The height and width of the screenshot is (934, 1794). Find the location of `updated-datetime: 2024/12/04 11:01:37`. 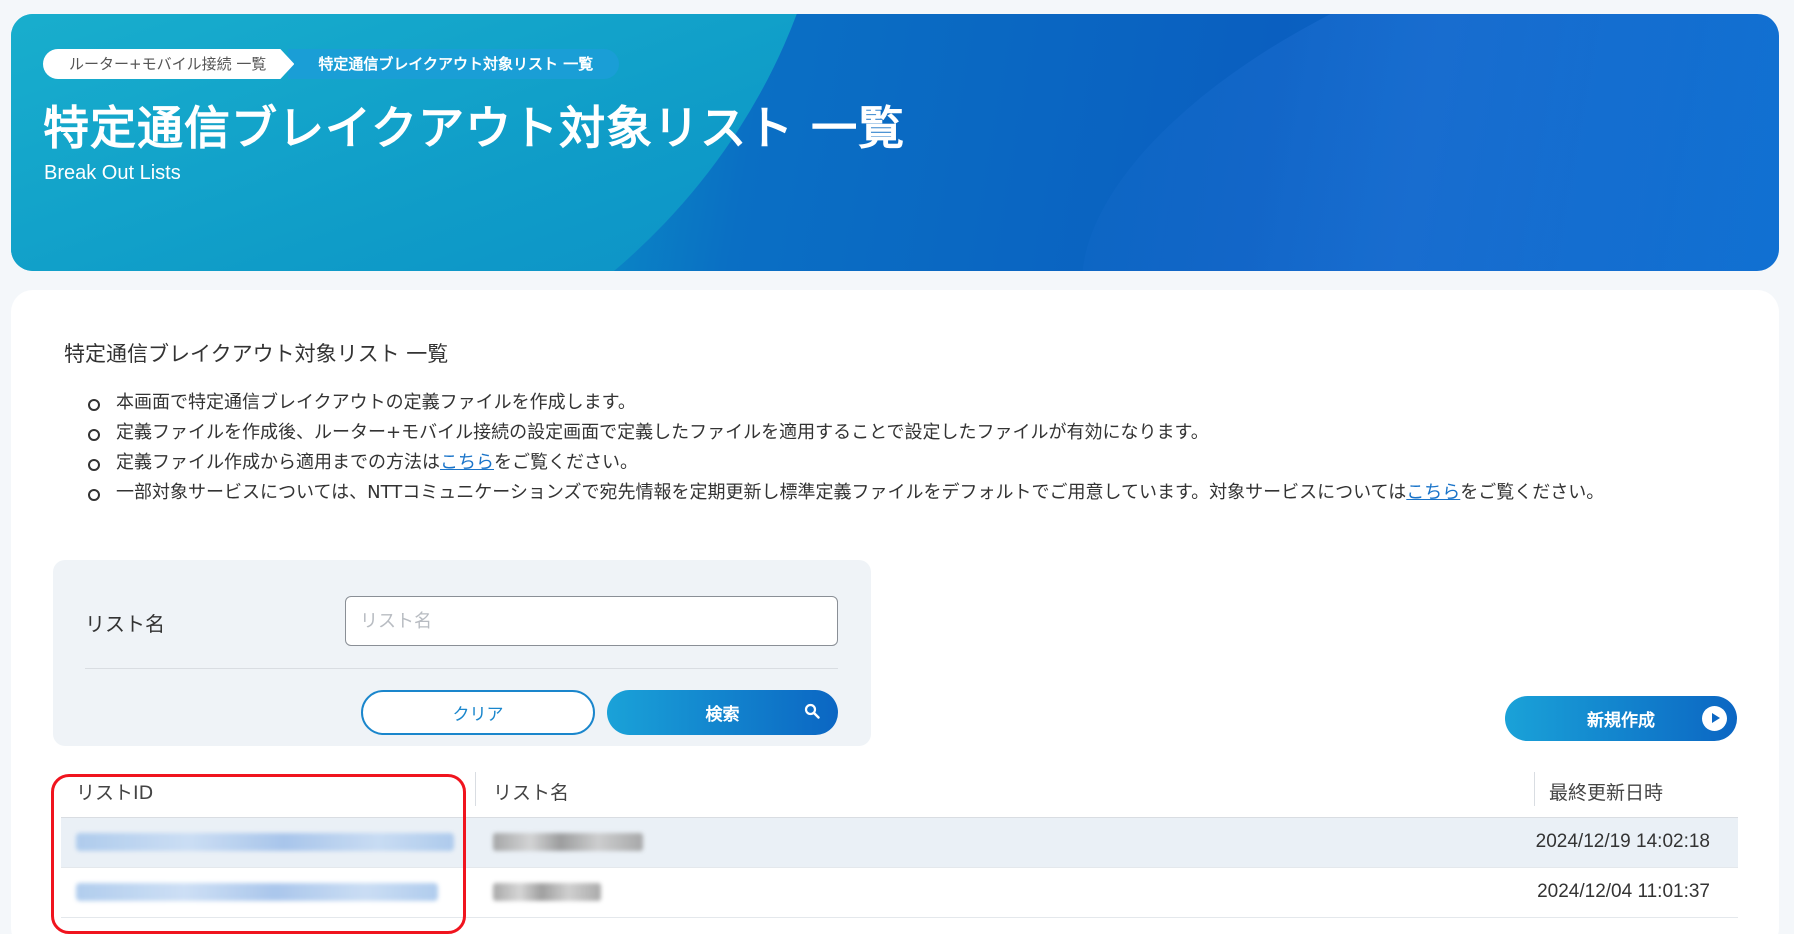

updated-datetime: 2024/12/04 11:01:37 is located at coordinates (1623, 891).